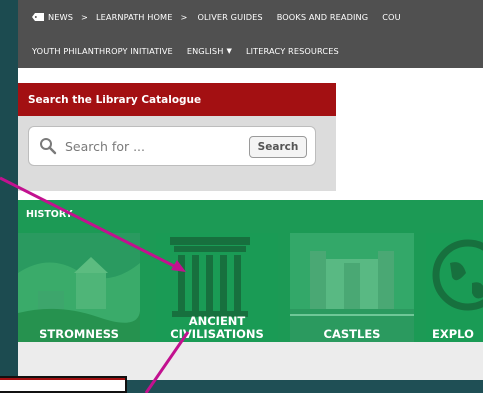 The image size is (483, 393). I want to click on page-lower-area, so click(250, 361).